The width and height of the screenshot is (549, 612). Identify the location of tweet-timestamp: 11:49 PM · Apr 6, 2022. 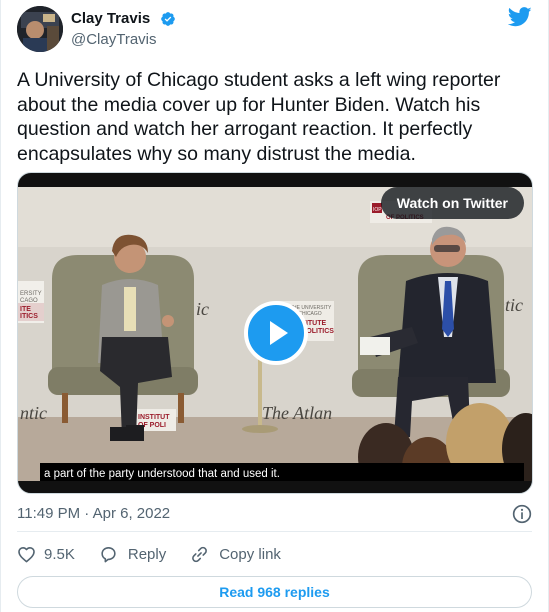
(93, 513).